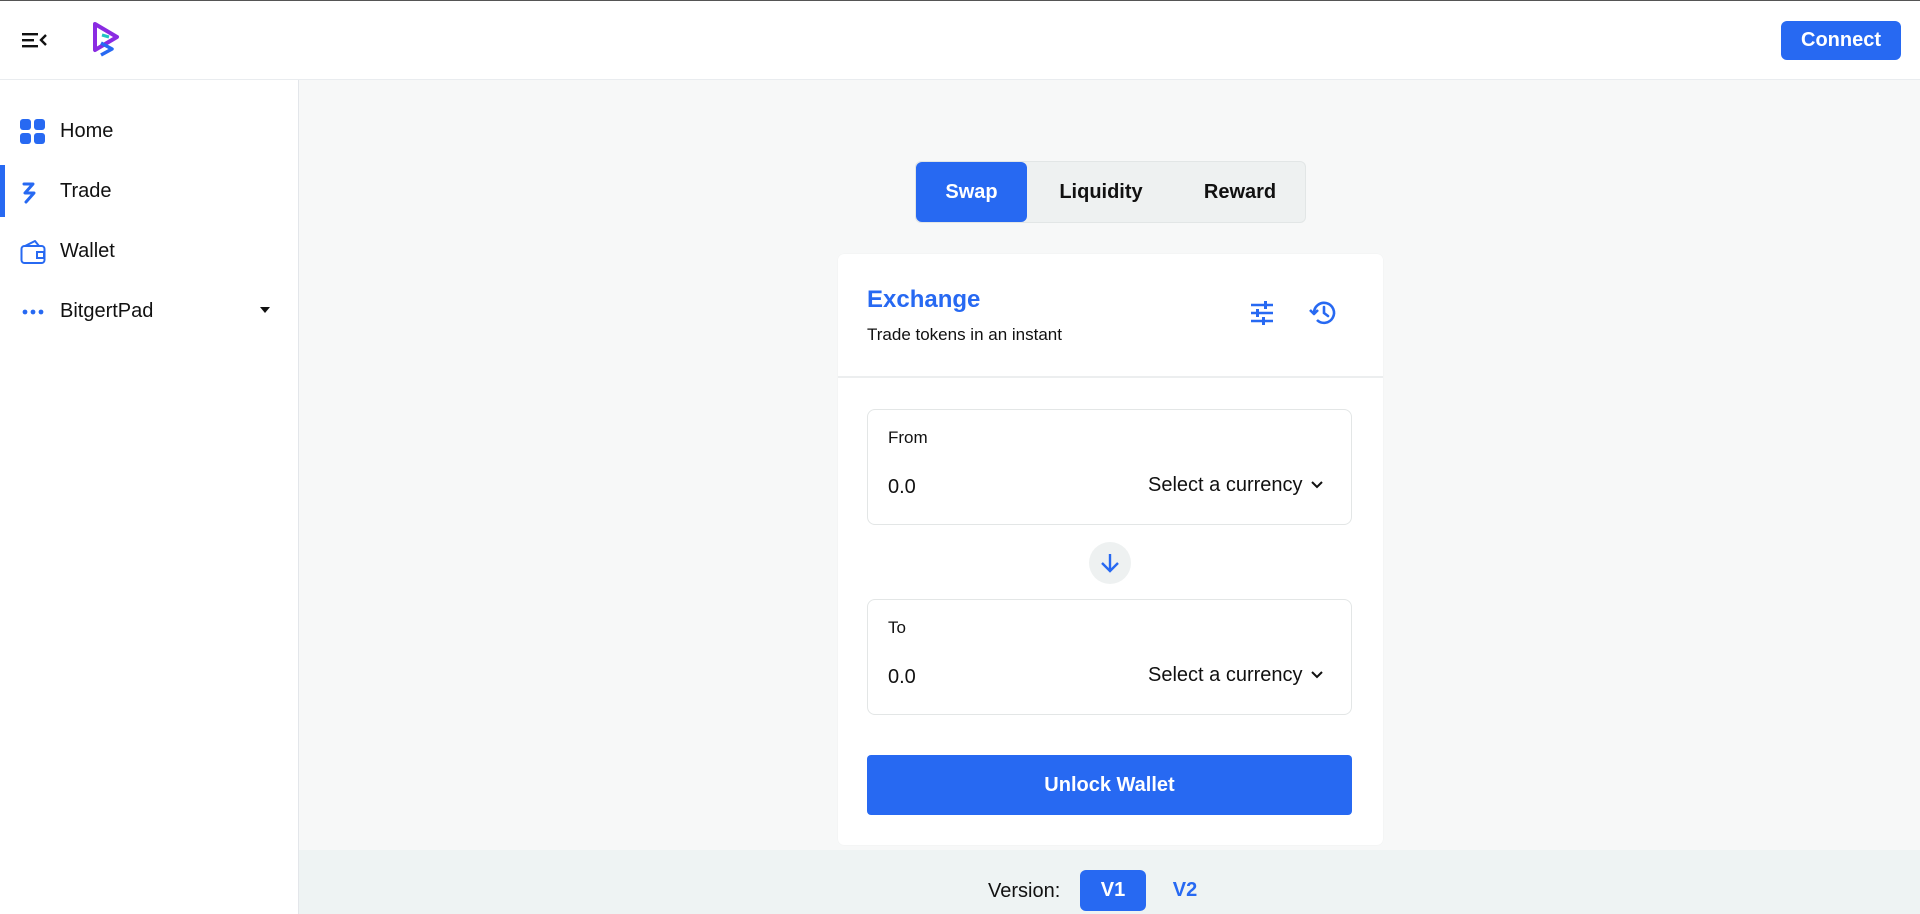 Image resolution: width=1920 pixels, height=914 pixels. I want to click on brand-logo-icon, so click(106, 39).